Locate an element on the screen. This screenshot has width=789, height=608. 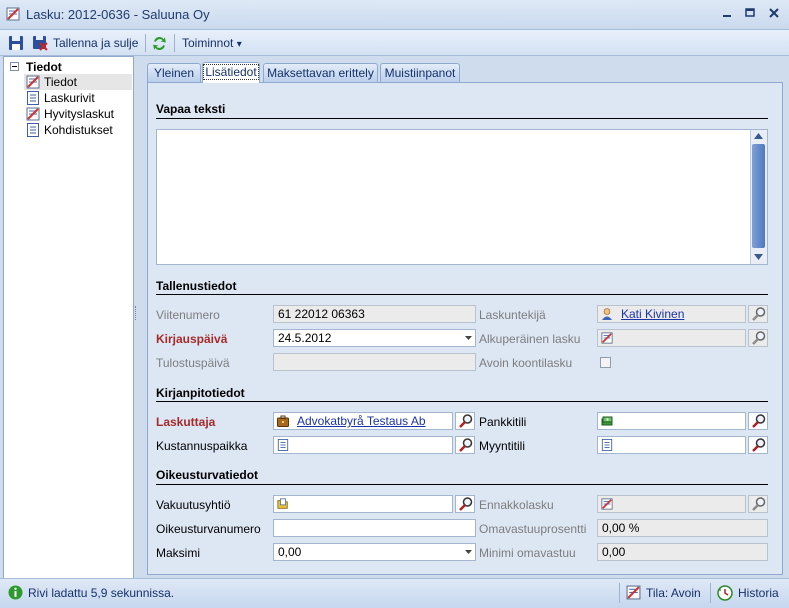
print-date-label: Tulostuspäivä is located at coordinates (193, 363).